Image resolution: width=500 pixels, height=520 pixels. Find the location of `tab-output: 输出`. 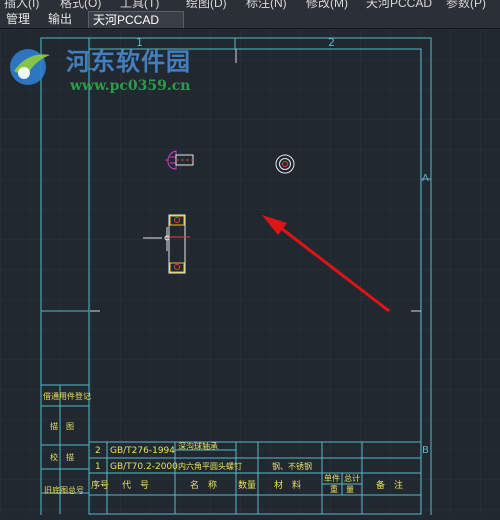

tab-output: 输出 is located at coordinates (60, 19).